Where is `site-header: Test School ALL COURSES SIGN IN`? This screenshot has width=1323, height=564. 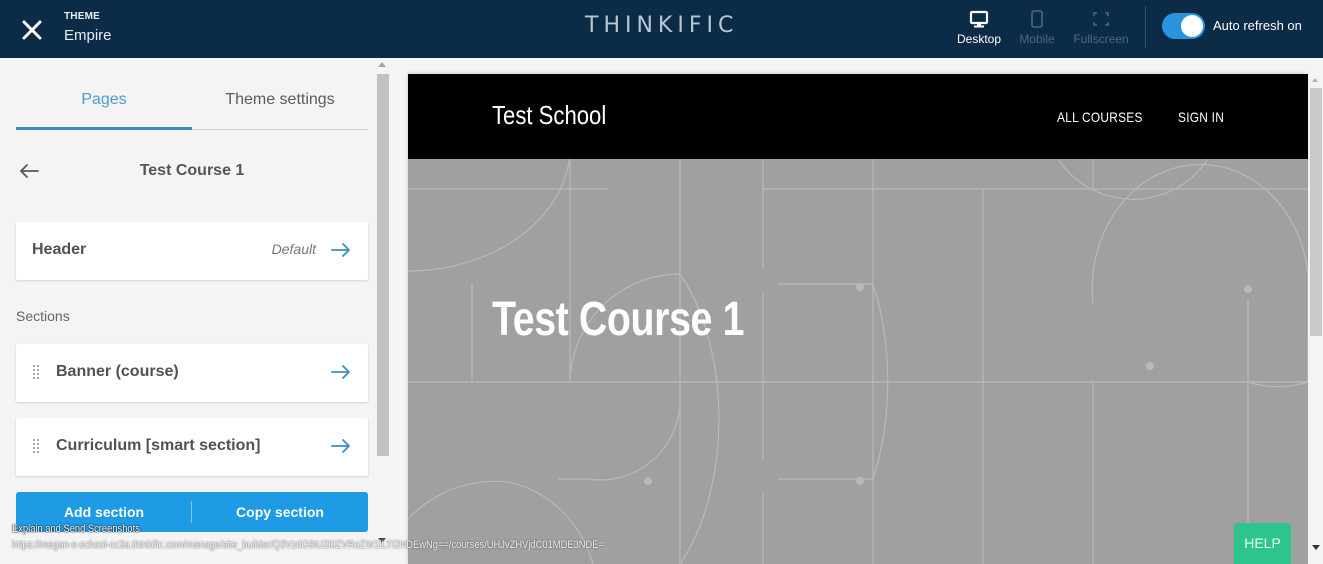
site-header: Test School ALL COURSES SIGN IN is located at coordinates (858, 116).